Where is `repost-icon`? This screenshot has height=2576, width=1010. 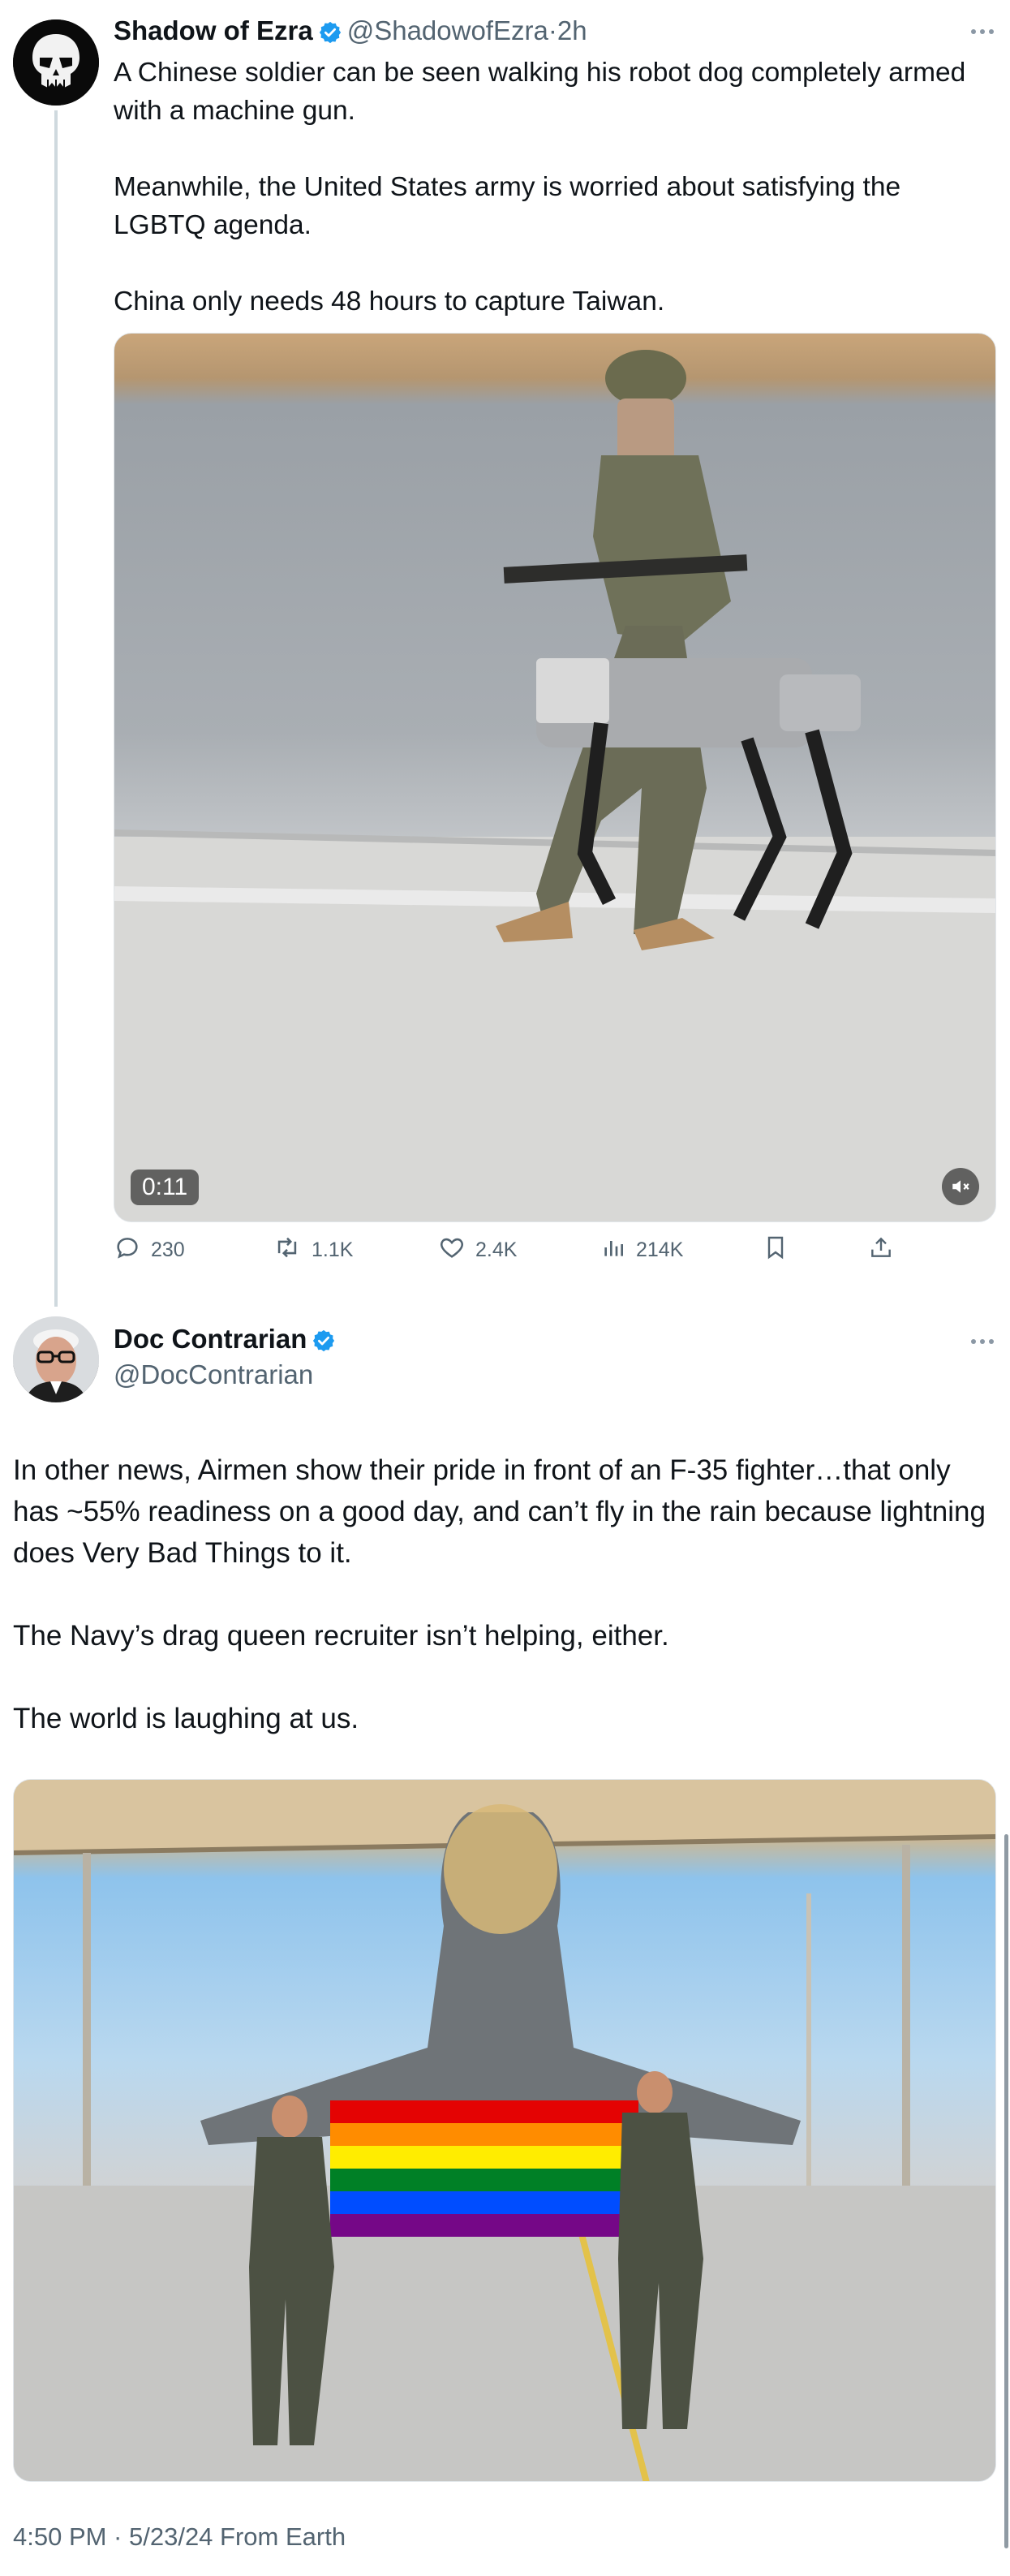 repost-icon is located at coordinates (287, 1250).